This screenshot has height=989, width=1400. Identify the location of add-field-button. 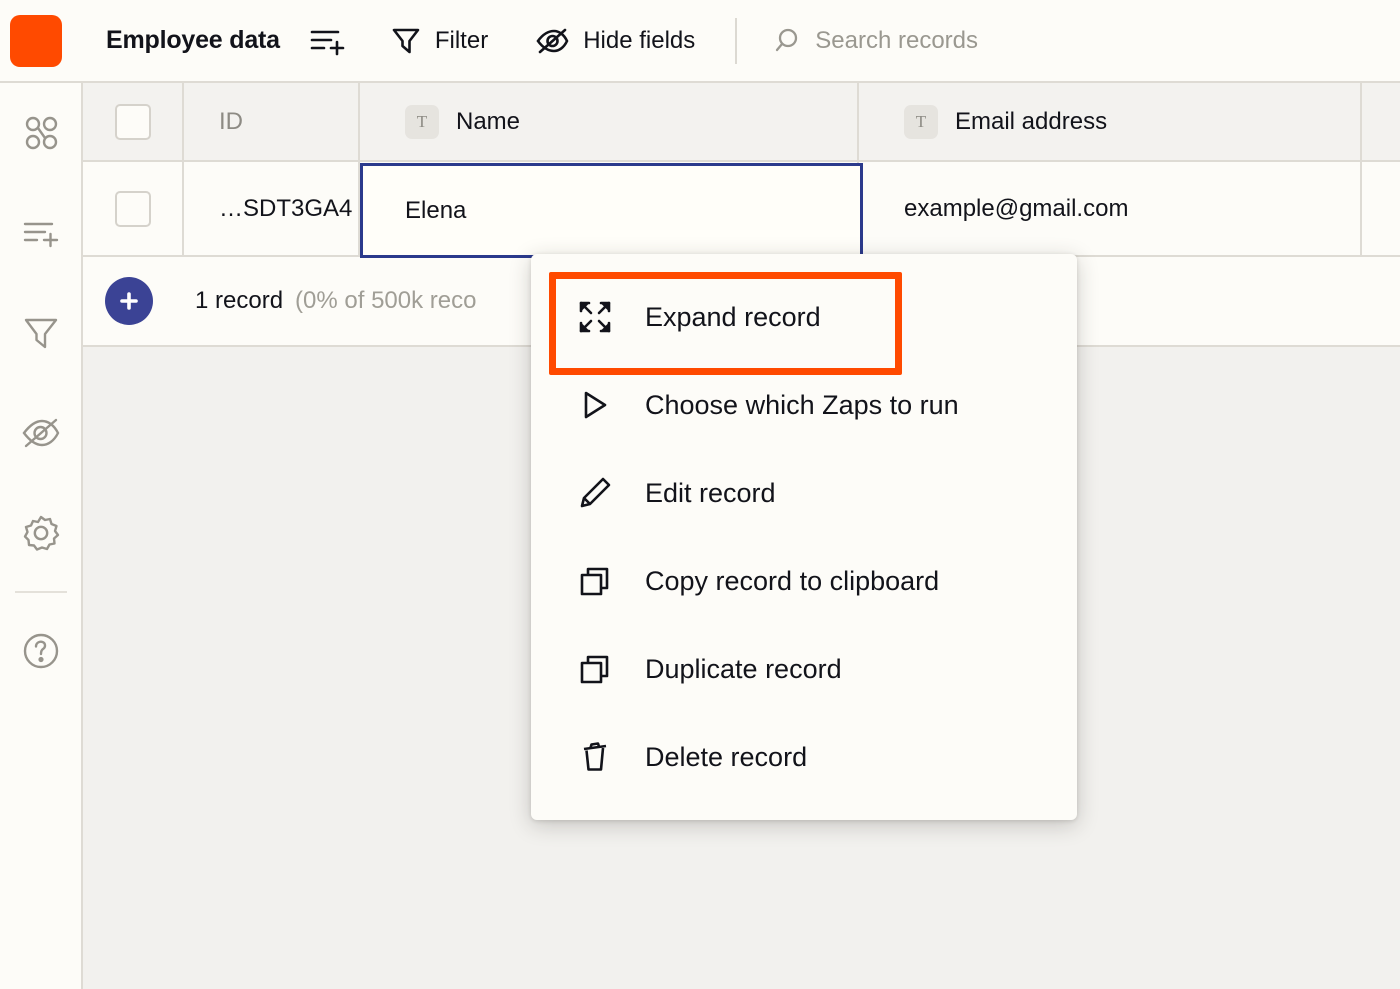
(328, 41).